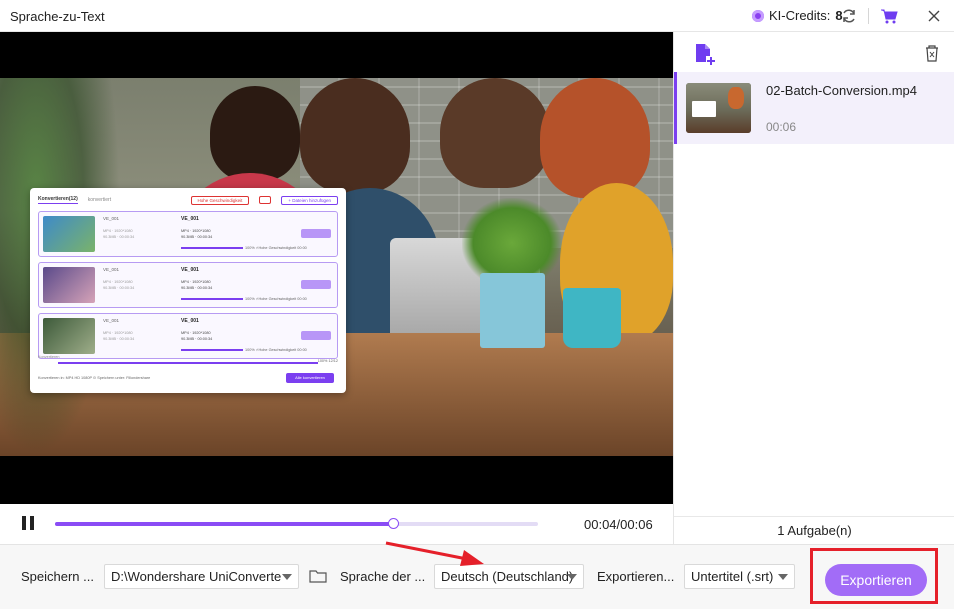 This screenshot has width=954, height=609. What do you see at coordinates (704, 54) in the screenshot?
I see `add-file-icon` at bounding box center [704, 54].